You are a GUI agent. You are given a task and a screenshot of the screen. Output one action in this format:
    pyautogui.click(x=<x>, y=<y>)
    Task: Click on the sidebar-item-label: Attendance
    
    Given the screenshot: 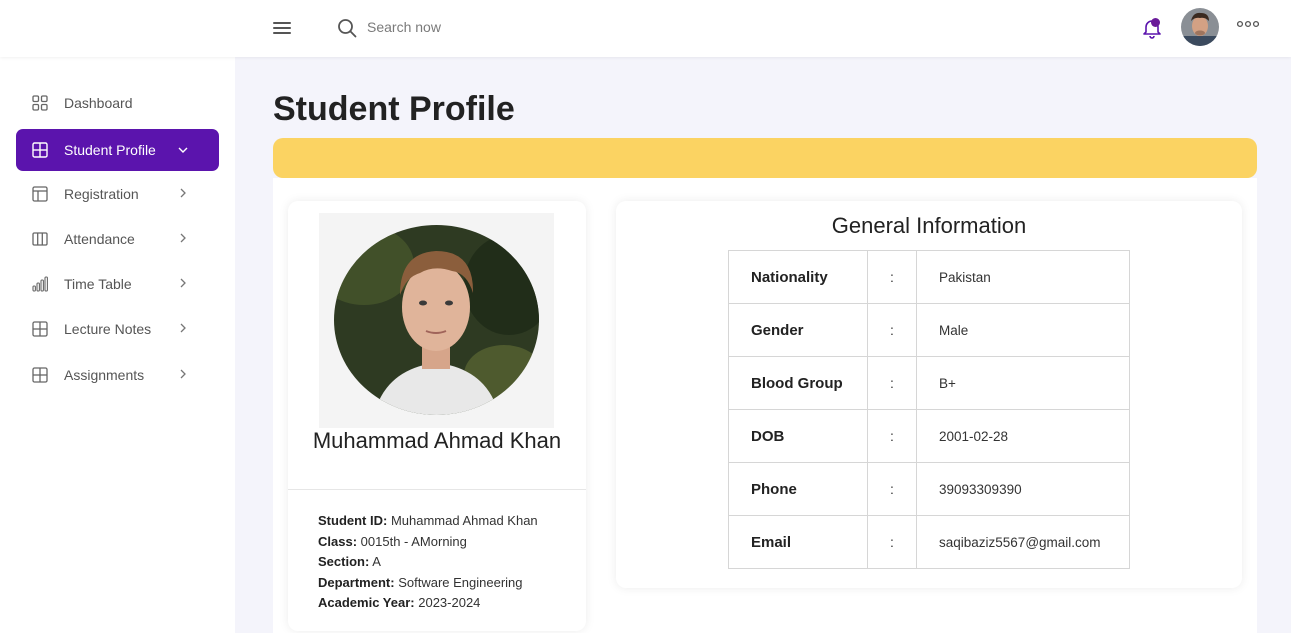 What is the action you would take?
    pyautogui.click(x=99, y=239)
    